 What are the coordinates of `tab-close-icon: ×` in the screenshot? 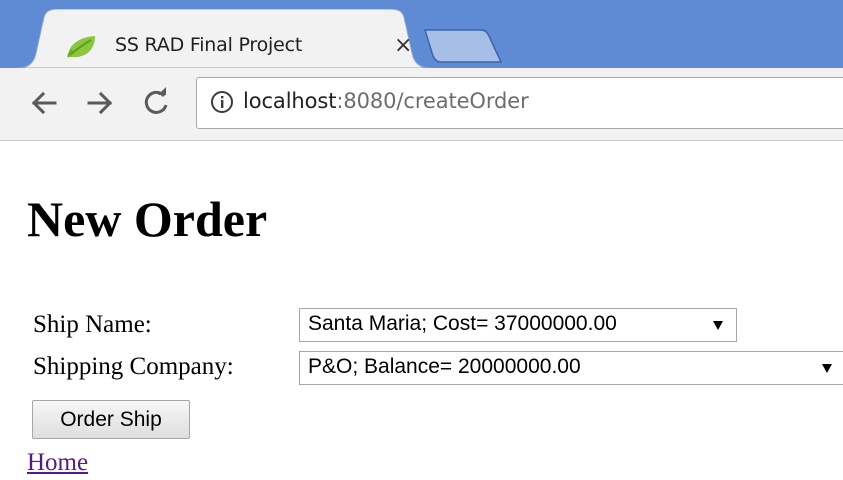 It's located at (403, 46).